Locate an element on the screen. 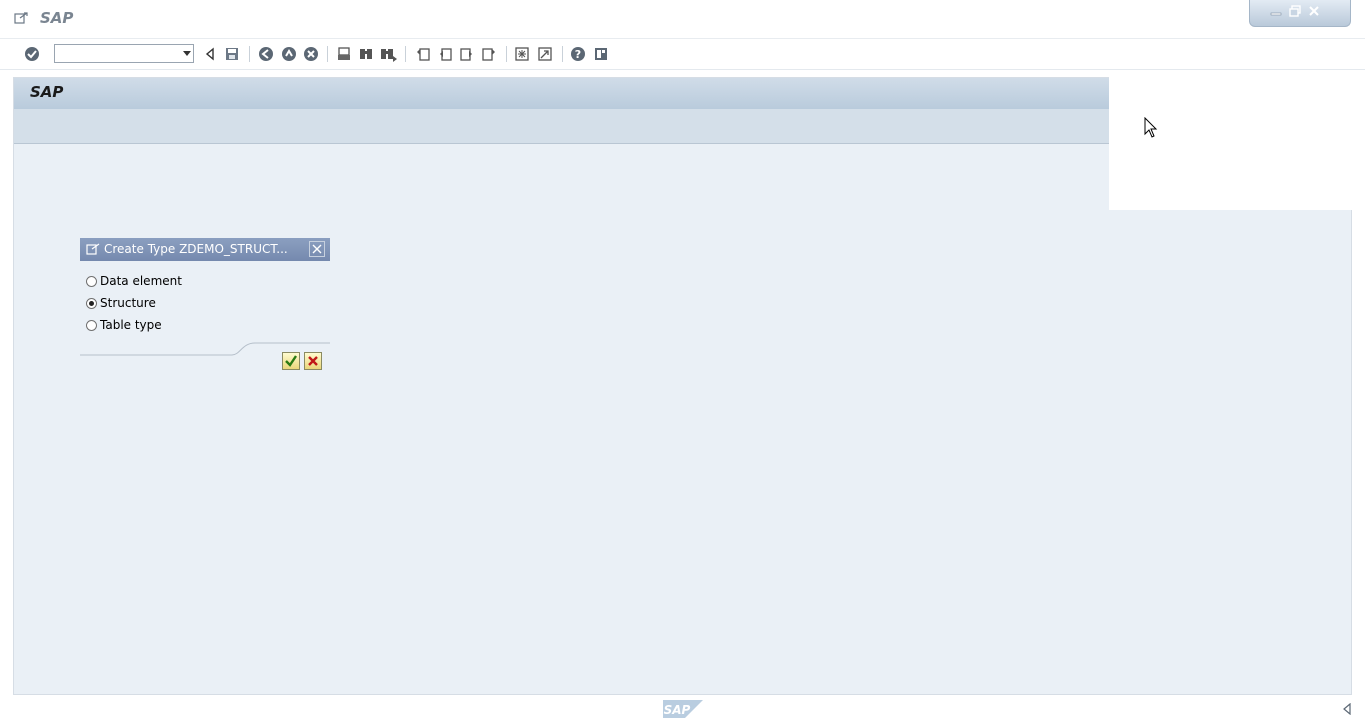 Image resolution: width=1365 pixels, height=723 pixels. application-toolbar is located at coordinates (562, 126).